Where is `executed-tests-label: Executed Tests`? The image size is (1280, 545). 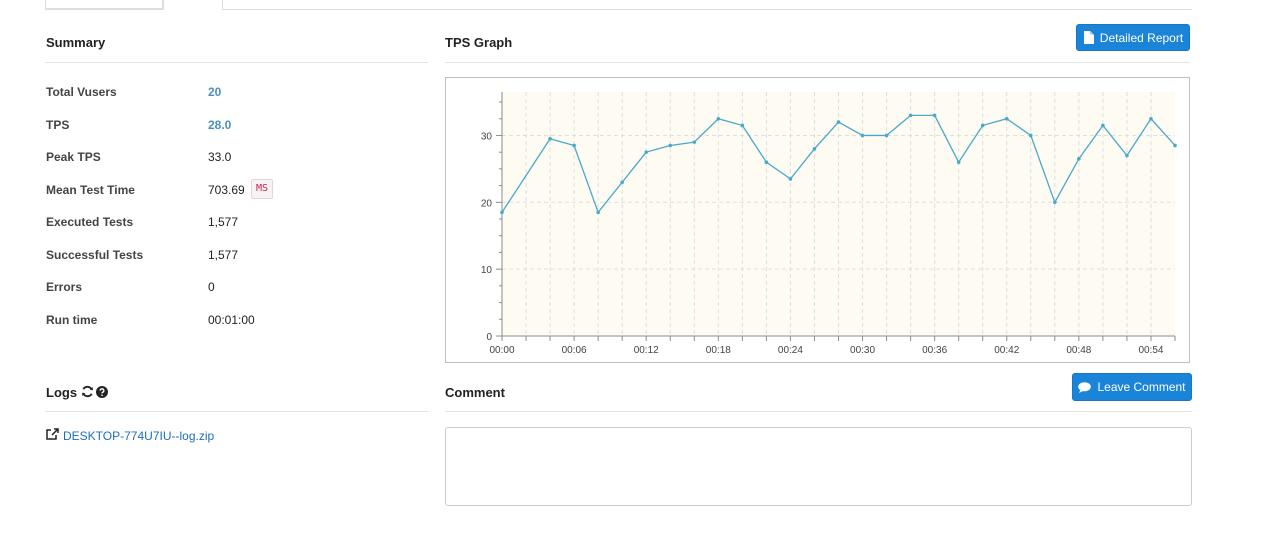
executed-tests-label: Executed Tests is located at coordinates (90, 222).